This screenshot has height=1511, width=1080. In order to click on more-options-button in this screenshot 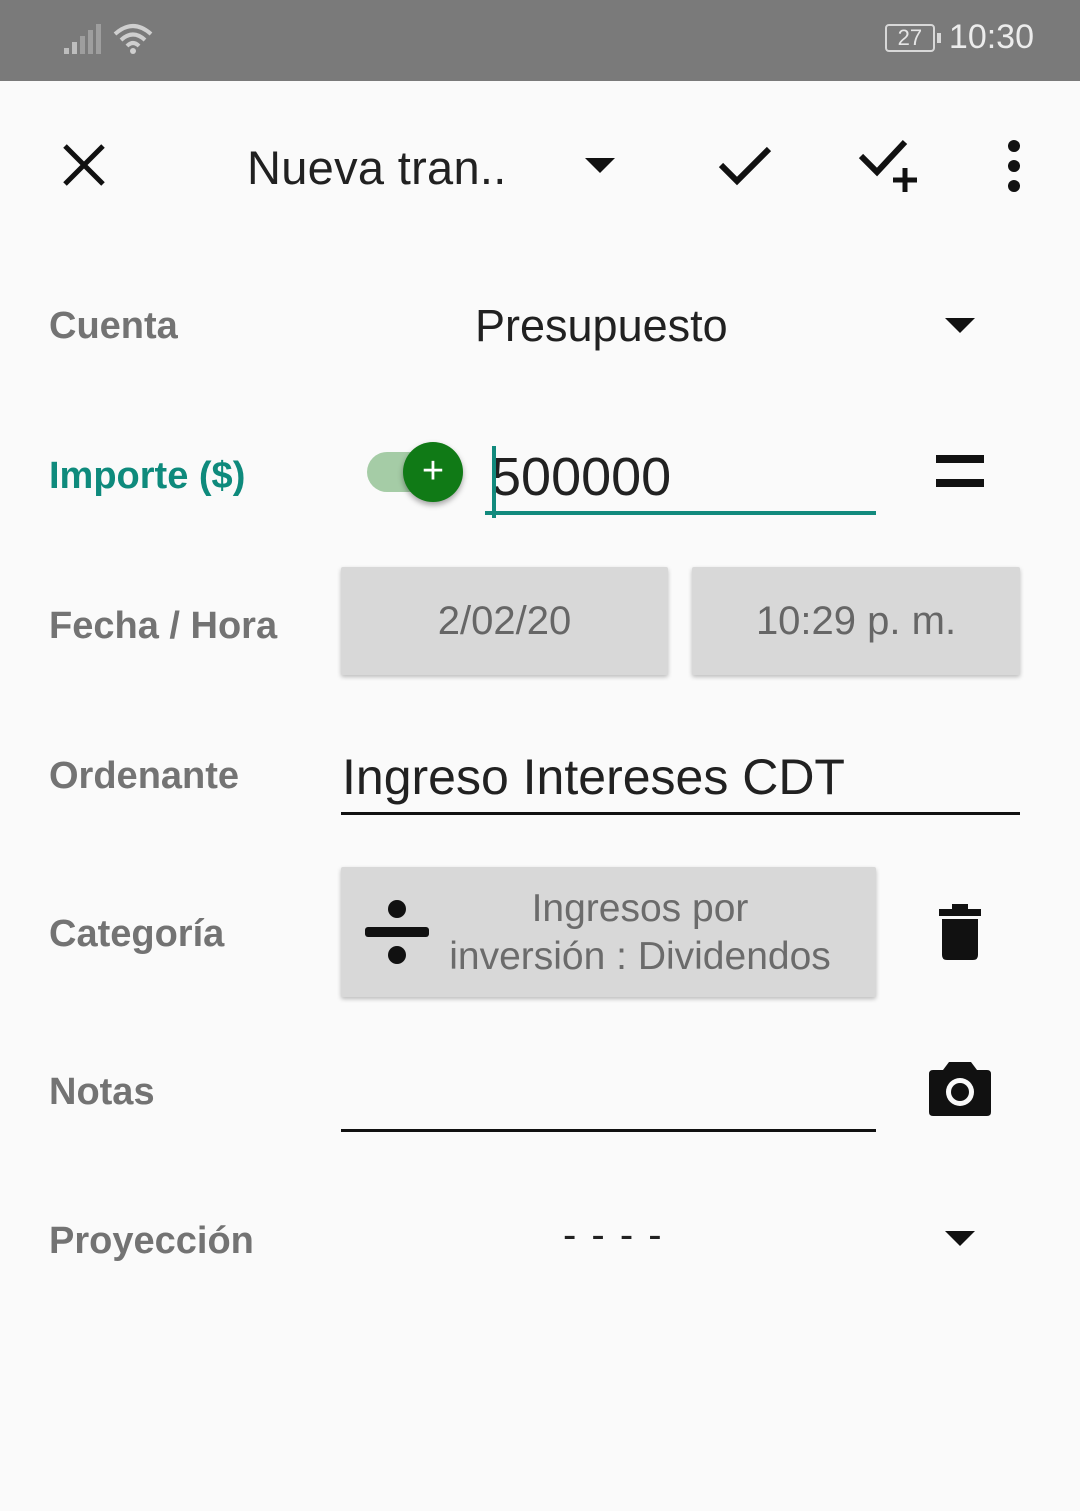, I will do `click(1014, 166)`.